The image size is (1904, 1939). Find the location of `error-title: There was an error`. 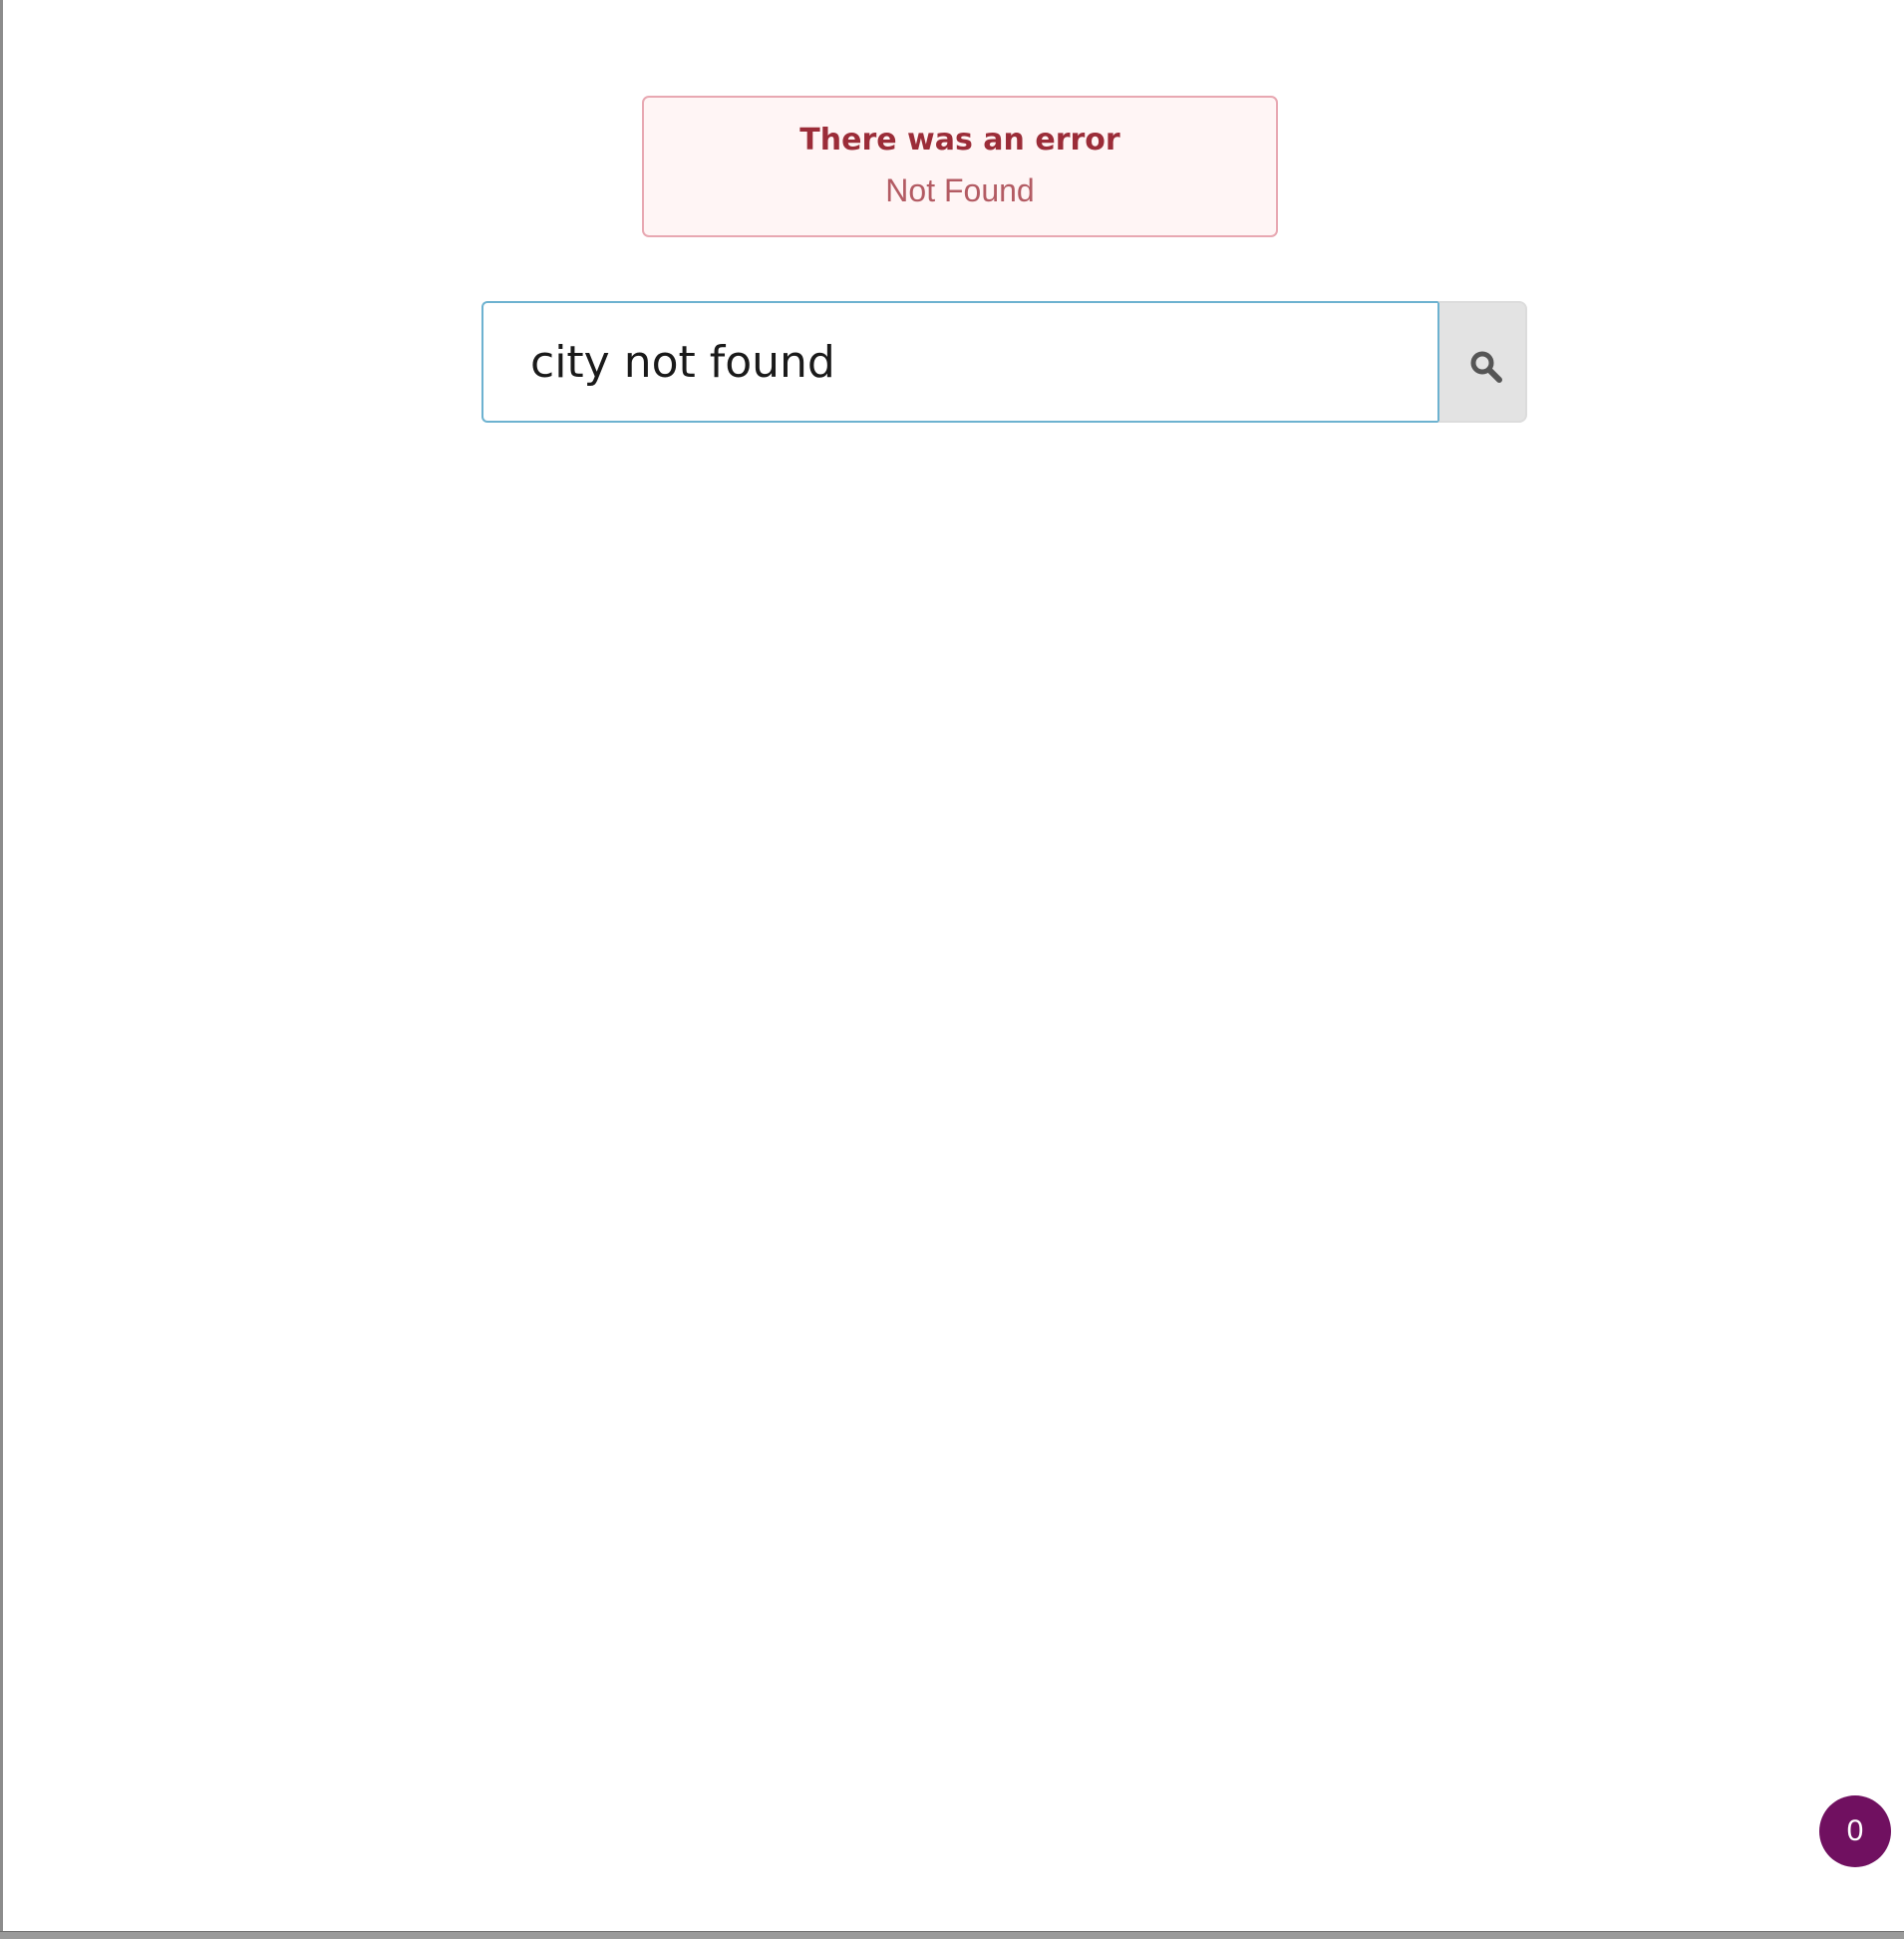

error-title: There was an error is located at coordinates (959, 140).